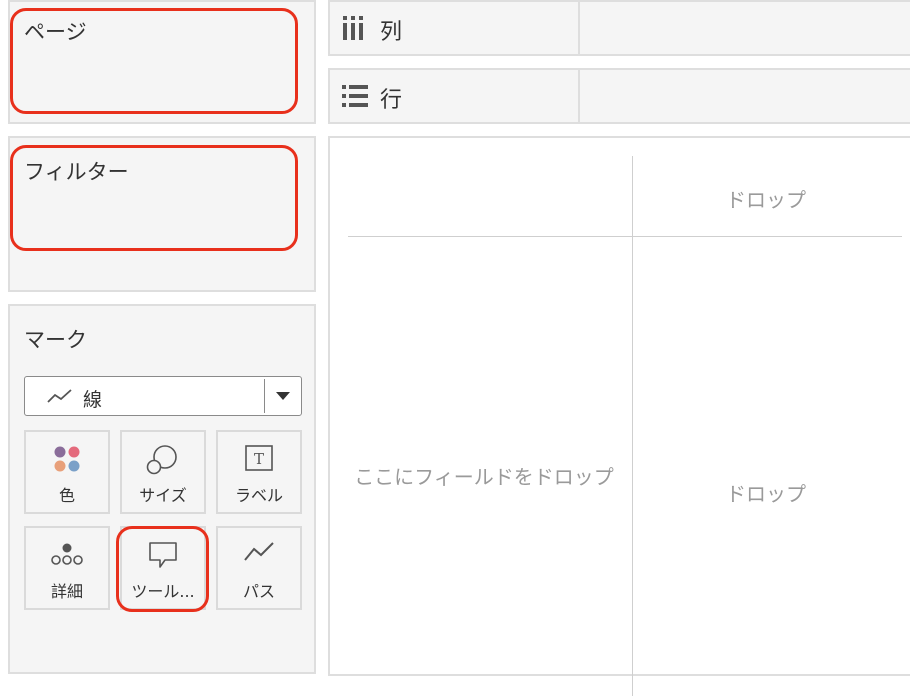 The width and height of the screenshot is (910, 696). Describe the element at coordinates (355, 96) in the screenshot. I see `rows-icon` at that location.